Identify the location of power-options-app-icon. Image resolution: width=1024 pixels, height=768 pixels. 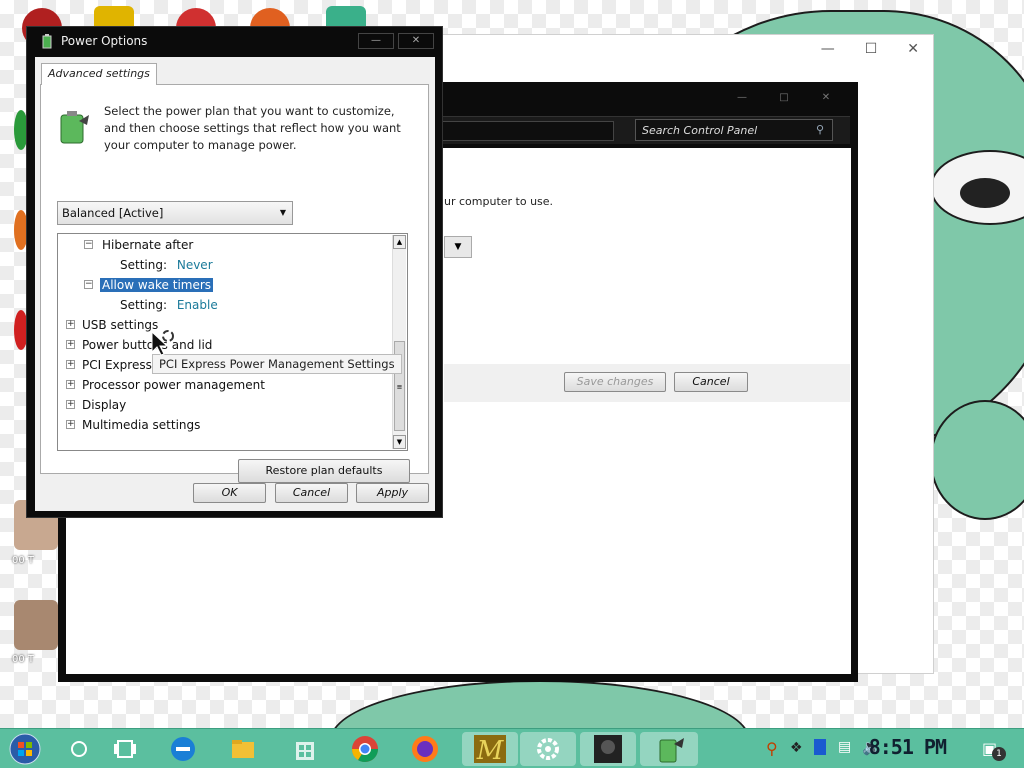
(669, 749).